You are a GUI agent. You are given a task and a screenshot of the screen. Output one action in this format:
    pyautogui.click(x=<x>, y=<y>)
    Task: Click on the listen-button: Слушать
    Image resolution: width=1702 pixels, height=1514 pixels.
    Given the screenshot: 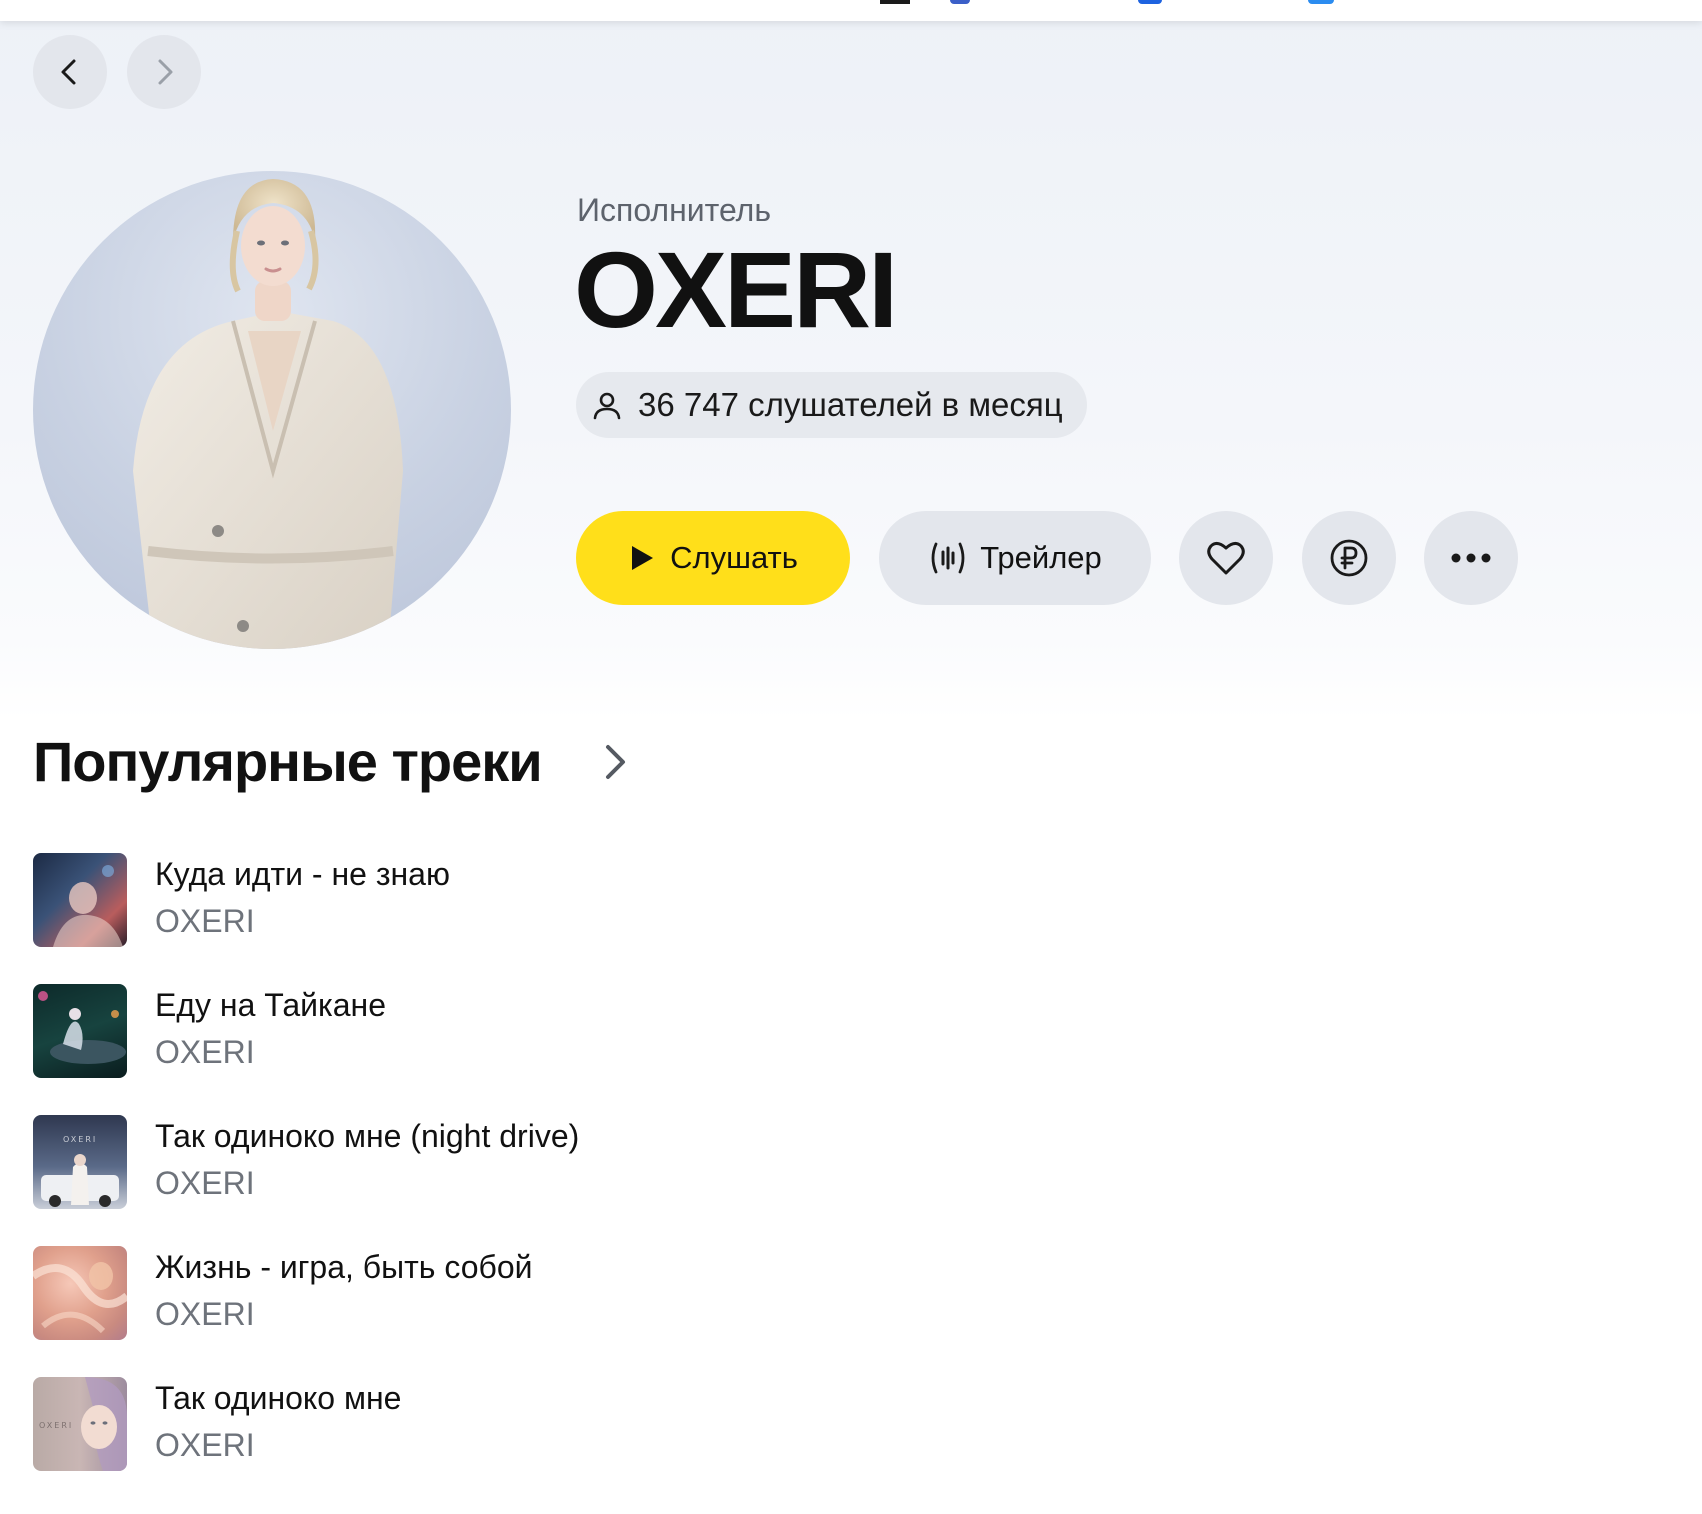 What is the action you would take?
    pyautogui.click(x=713, y=558)
    